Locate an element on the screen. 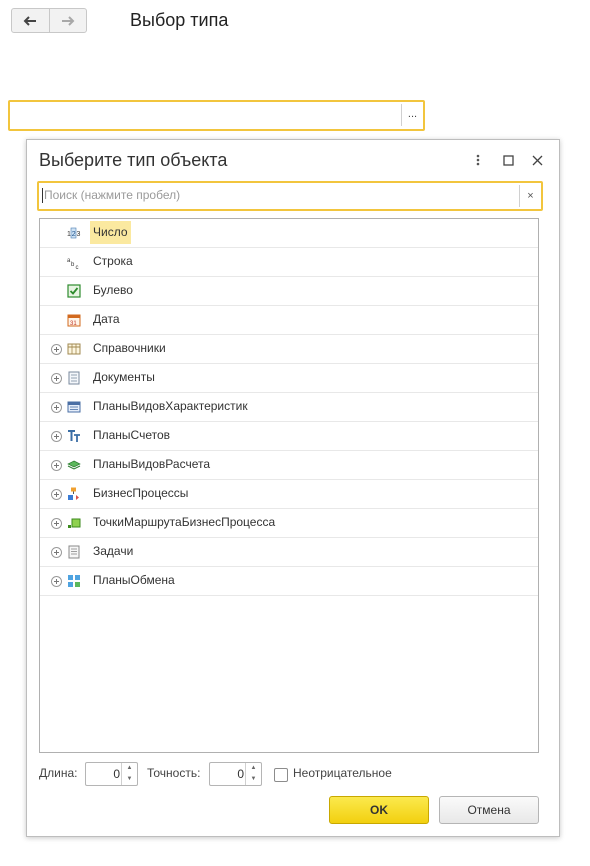 The height and width of the screenshot is (866, 590). back-button is located at coordinates (30, 20).